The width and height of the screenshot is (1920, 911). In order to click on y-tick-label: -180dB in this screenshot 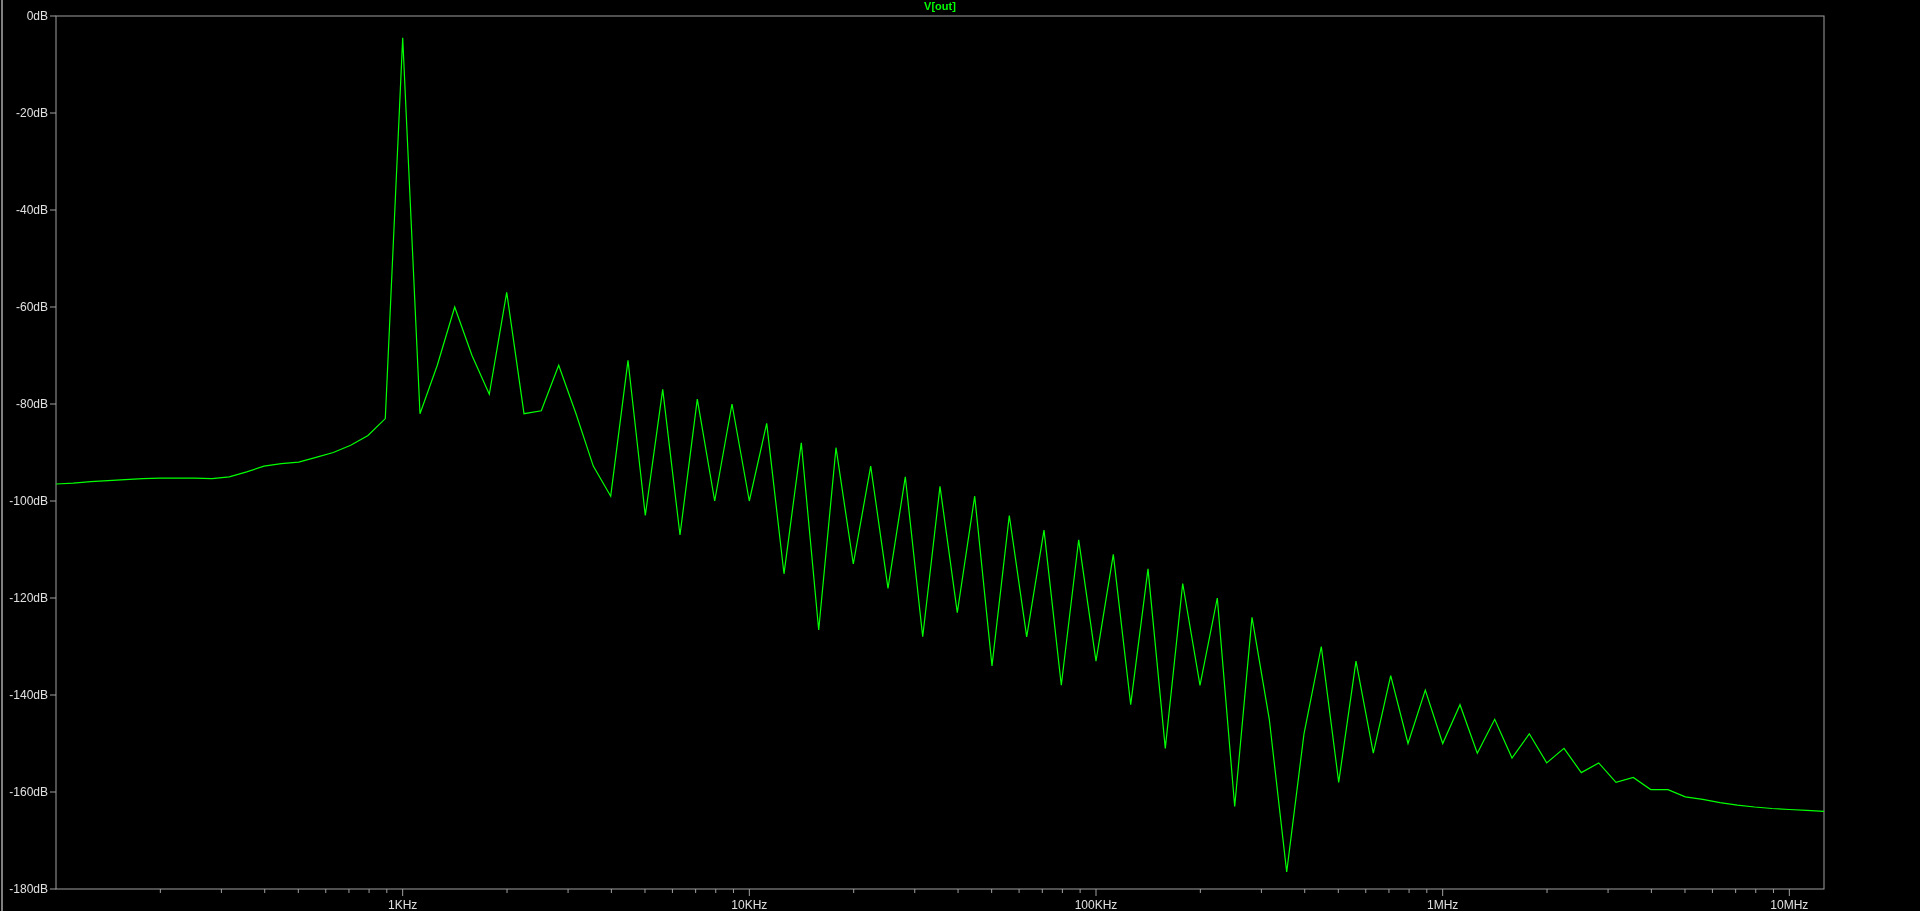, I will do `click(28, 889)`.